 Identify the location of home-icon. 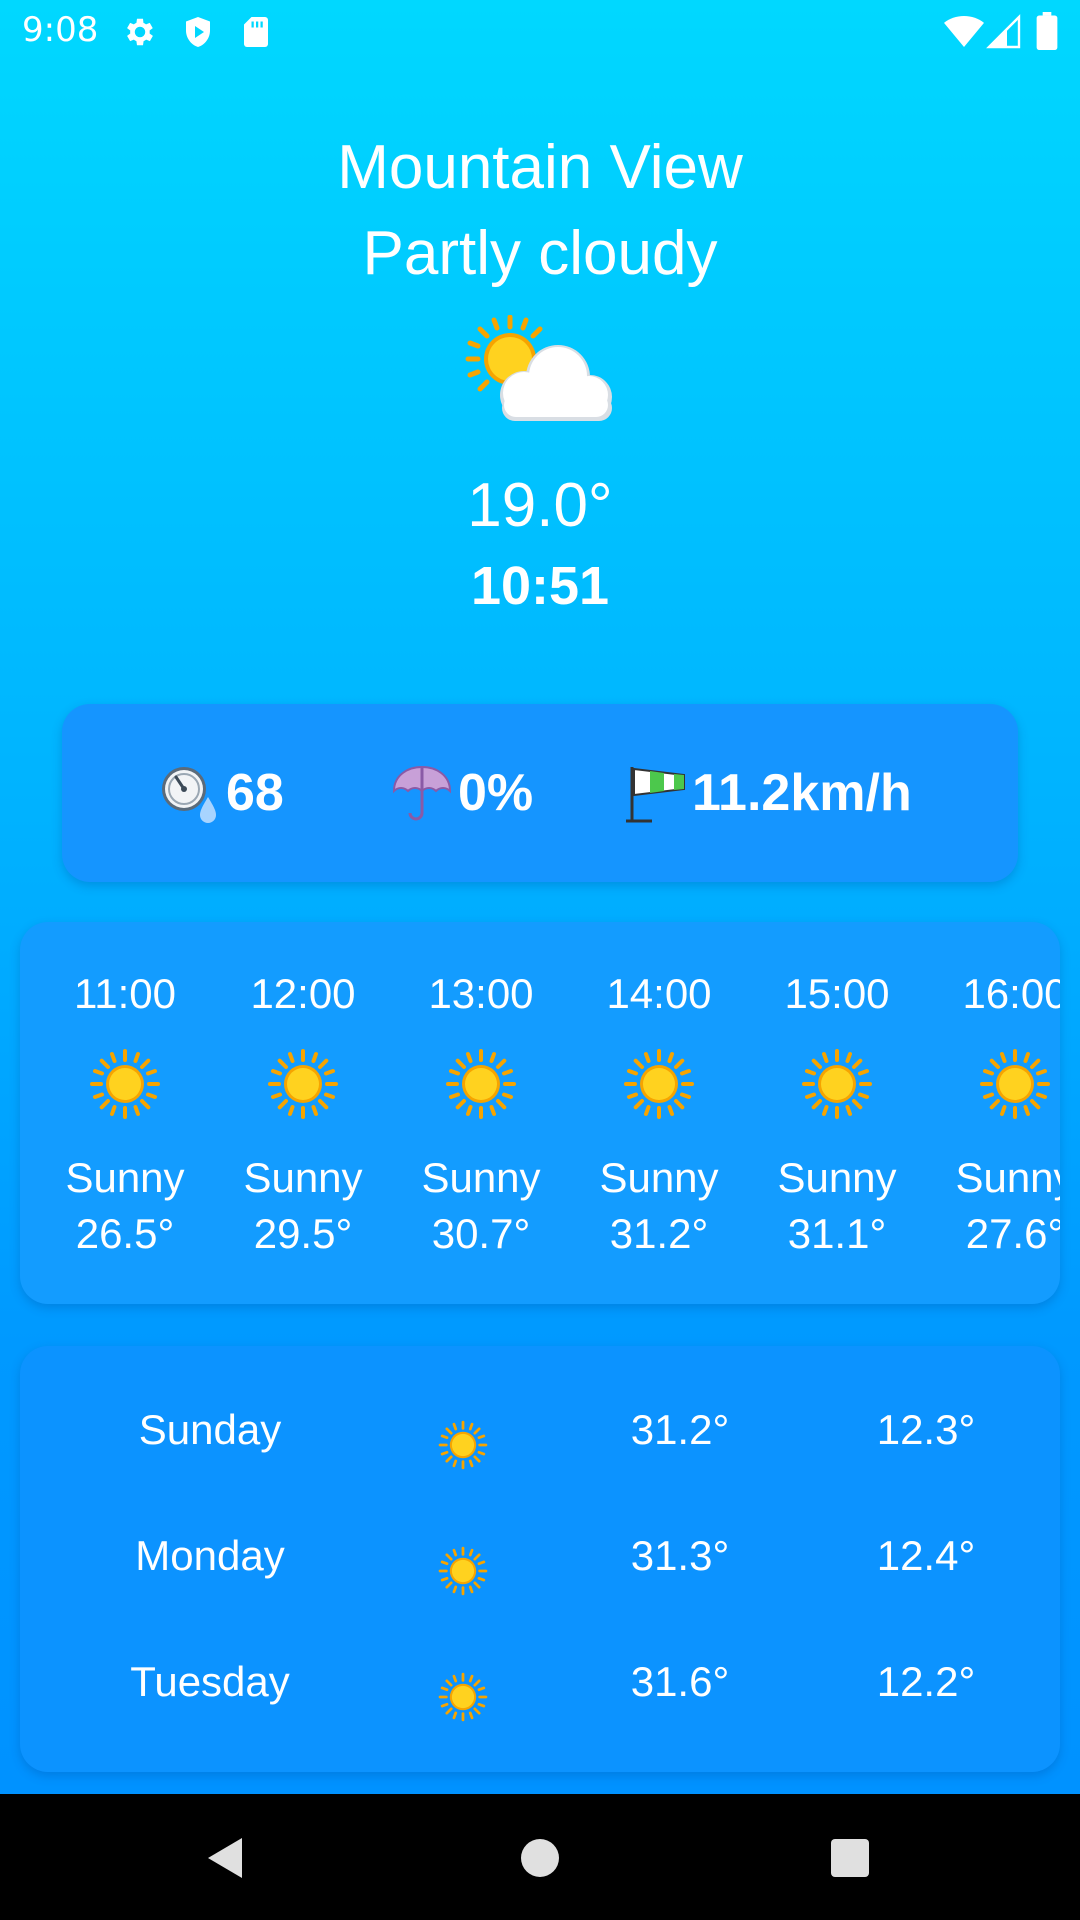
(540, 1858).